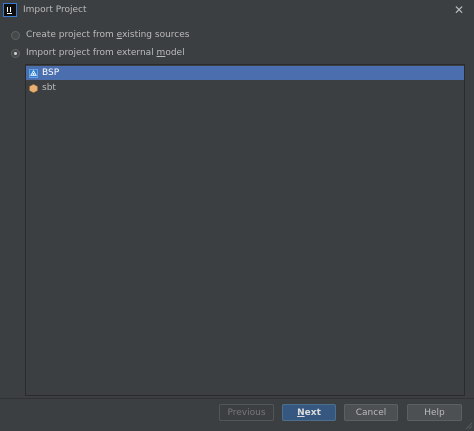 This screenshot has height=431, width=474. What do you see at coordinates (15, 35) in the screenshot?
I see `radio-create-from-sources` at bounding box center [15, 35].